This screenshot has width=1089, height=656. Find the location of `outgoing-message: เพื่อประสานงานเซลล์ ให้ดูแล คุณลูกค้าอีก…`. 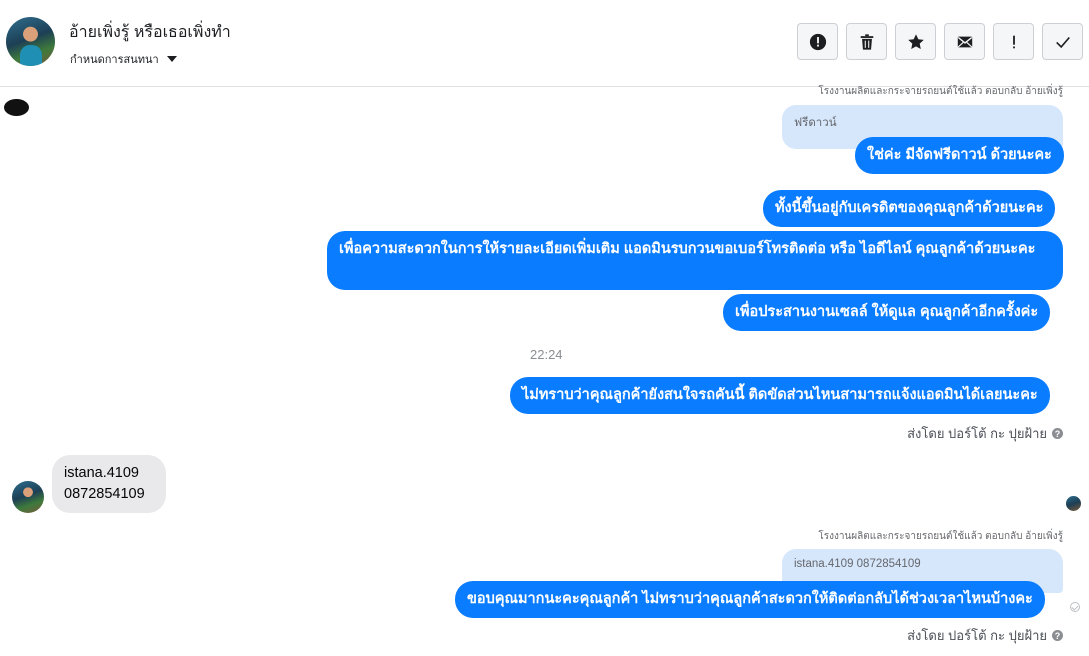

outgoing-message: เพื่อประสานงานเซลล์ ให้ดูแล คุณลูกค้าอีก… is located at coordinates (887, 312).